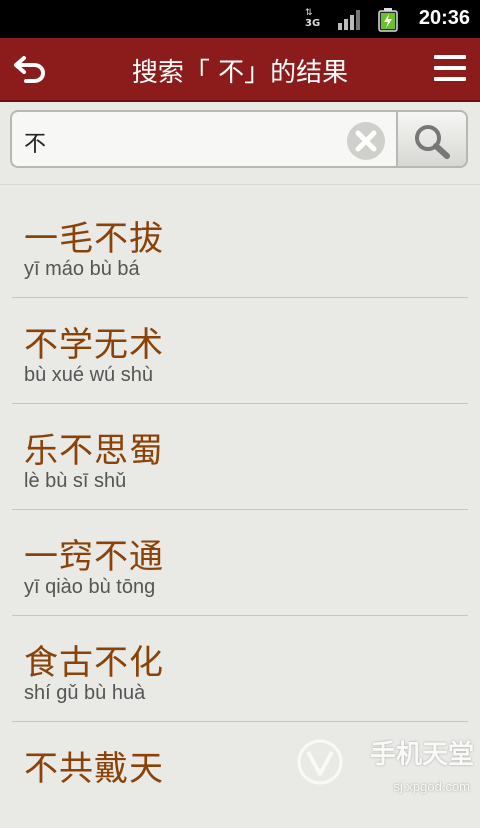  I want to click on idiom-pinyin: shí gǔ bù huà, so click(85, 693).